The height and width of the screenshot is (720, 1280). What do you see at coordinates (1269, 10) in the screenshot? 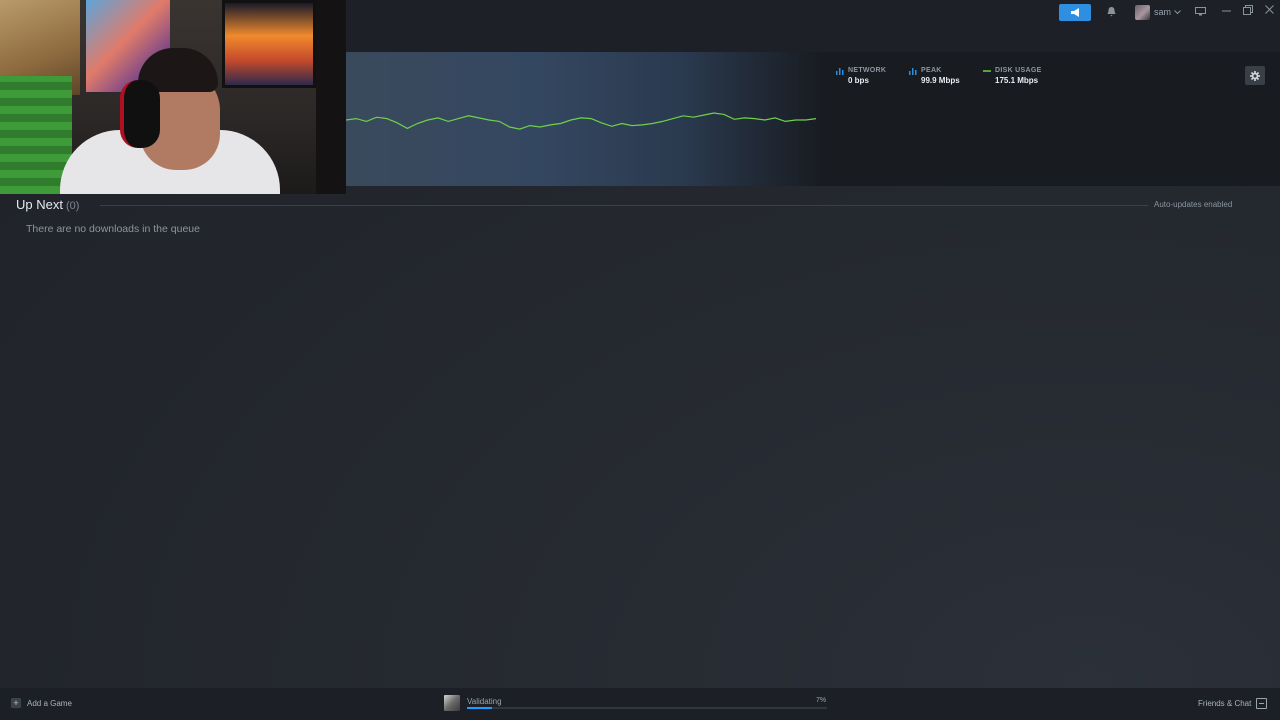
I see `close-icon` at bounding box center [1269, 10].